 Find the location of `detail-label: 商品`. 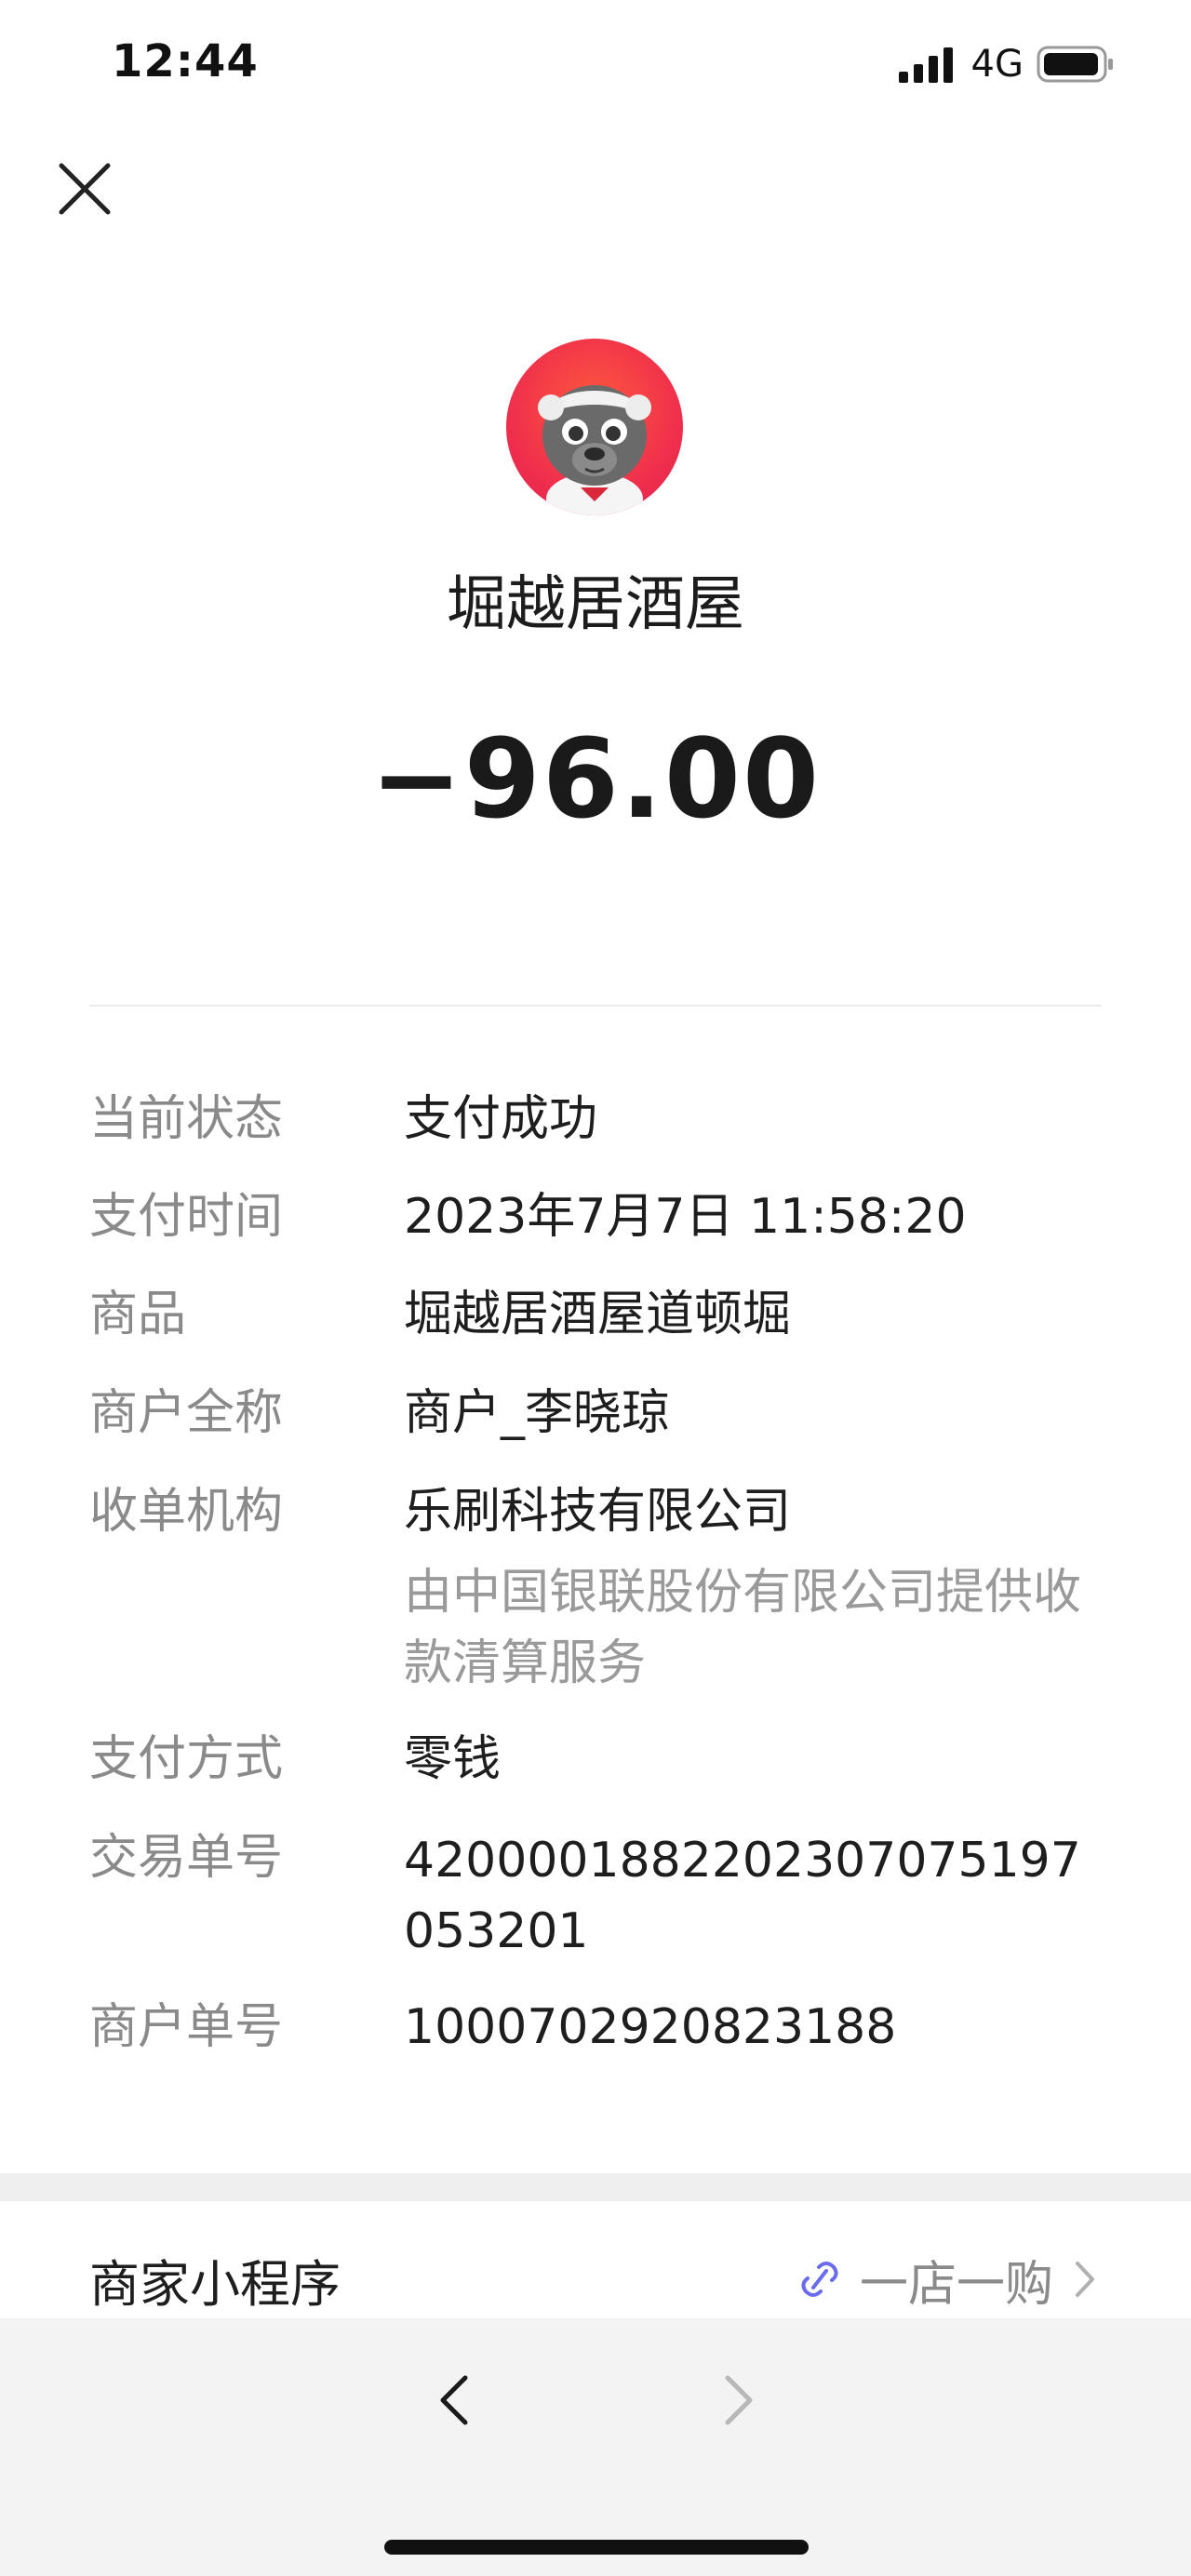

detail-label: 商品 is located at coordinates (138, 1314).